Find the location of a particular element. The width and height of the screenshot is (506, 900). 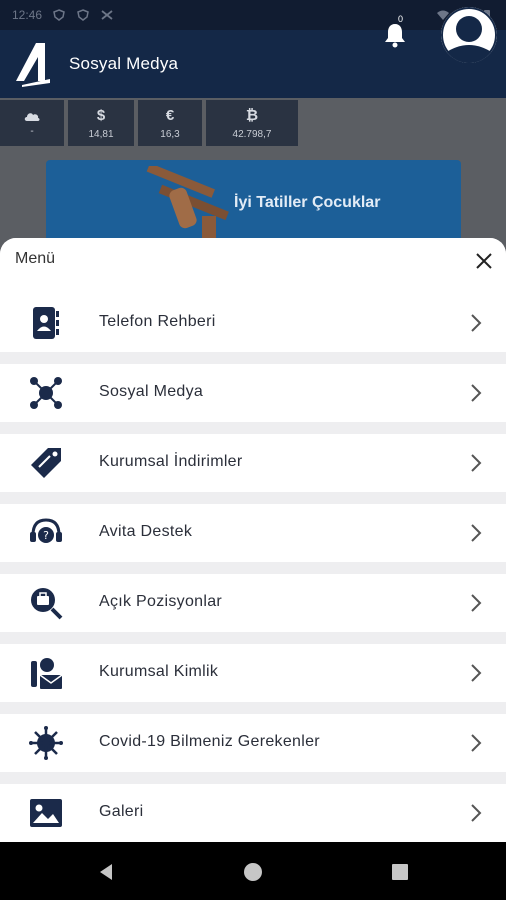

system-nav-bar is located at coordinates (253, 871).